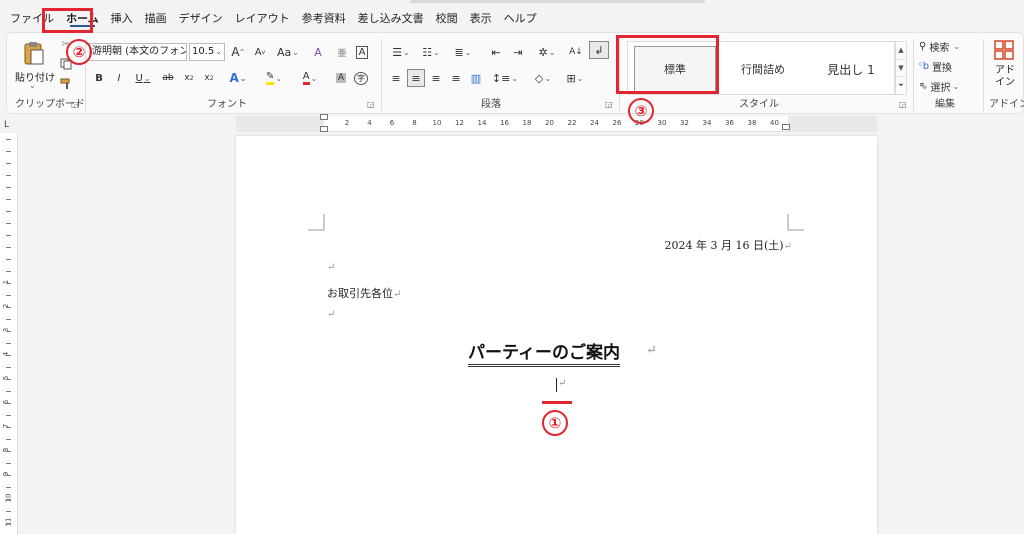 The height and width of the screenshot is (534, 1024). What do you see at coordinates (662, 123) in the screenshot?
I see `ruler-tick-label: 30` at bounding box center [662, 123].